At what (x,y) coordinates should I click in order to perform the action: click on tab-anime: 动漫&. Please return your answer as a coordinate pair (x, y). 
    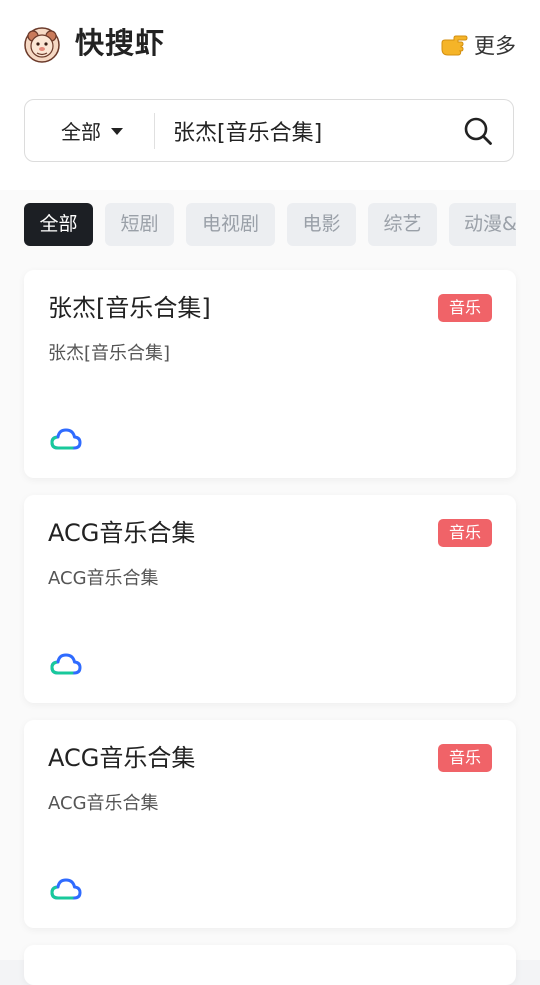
    Looking at the image, I should click on (482, 224).